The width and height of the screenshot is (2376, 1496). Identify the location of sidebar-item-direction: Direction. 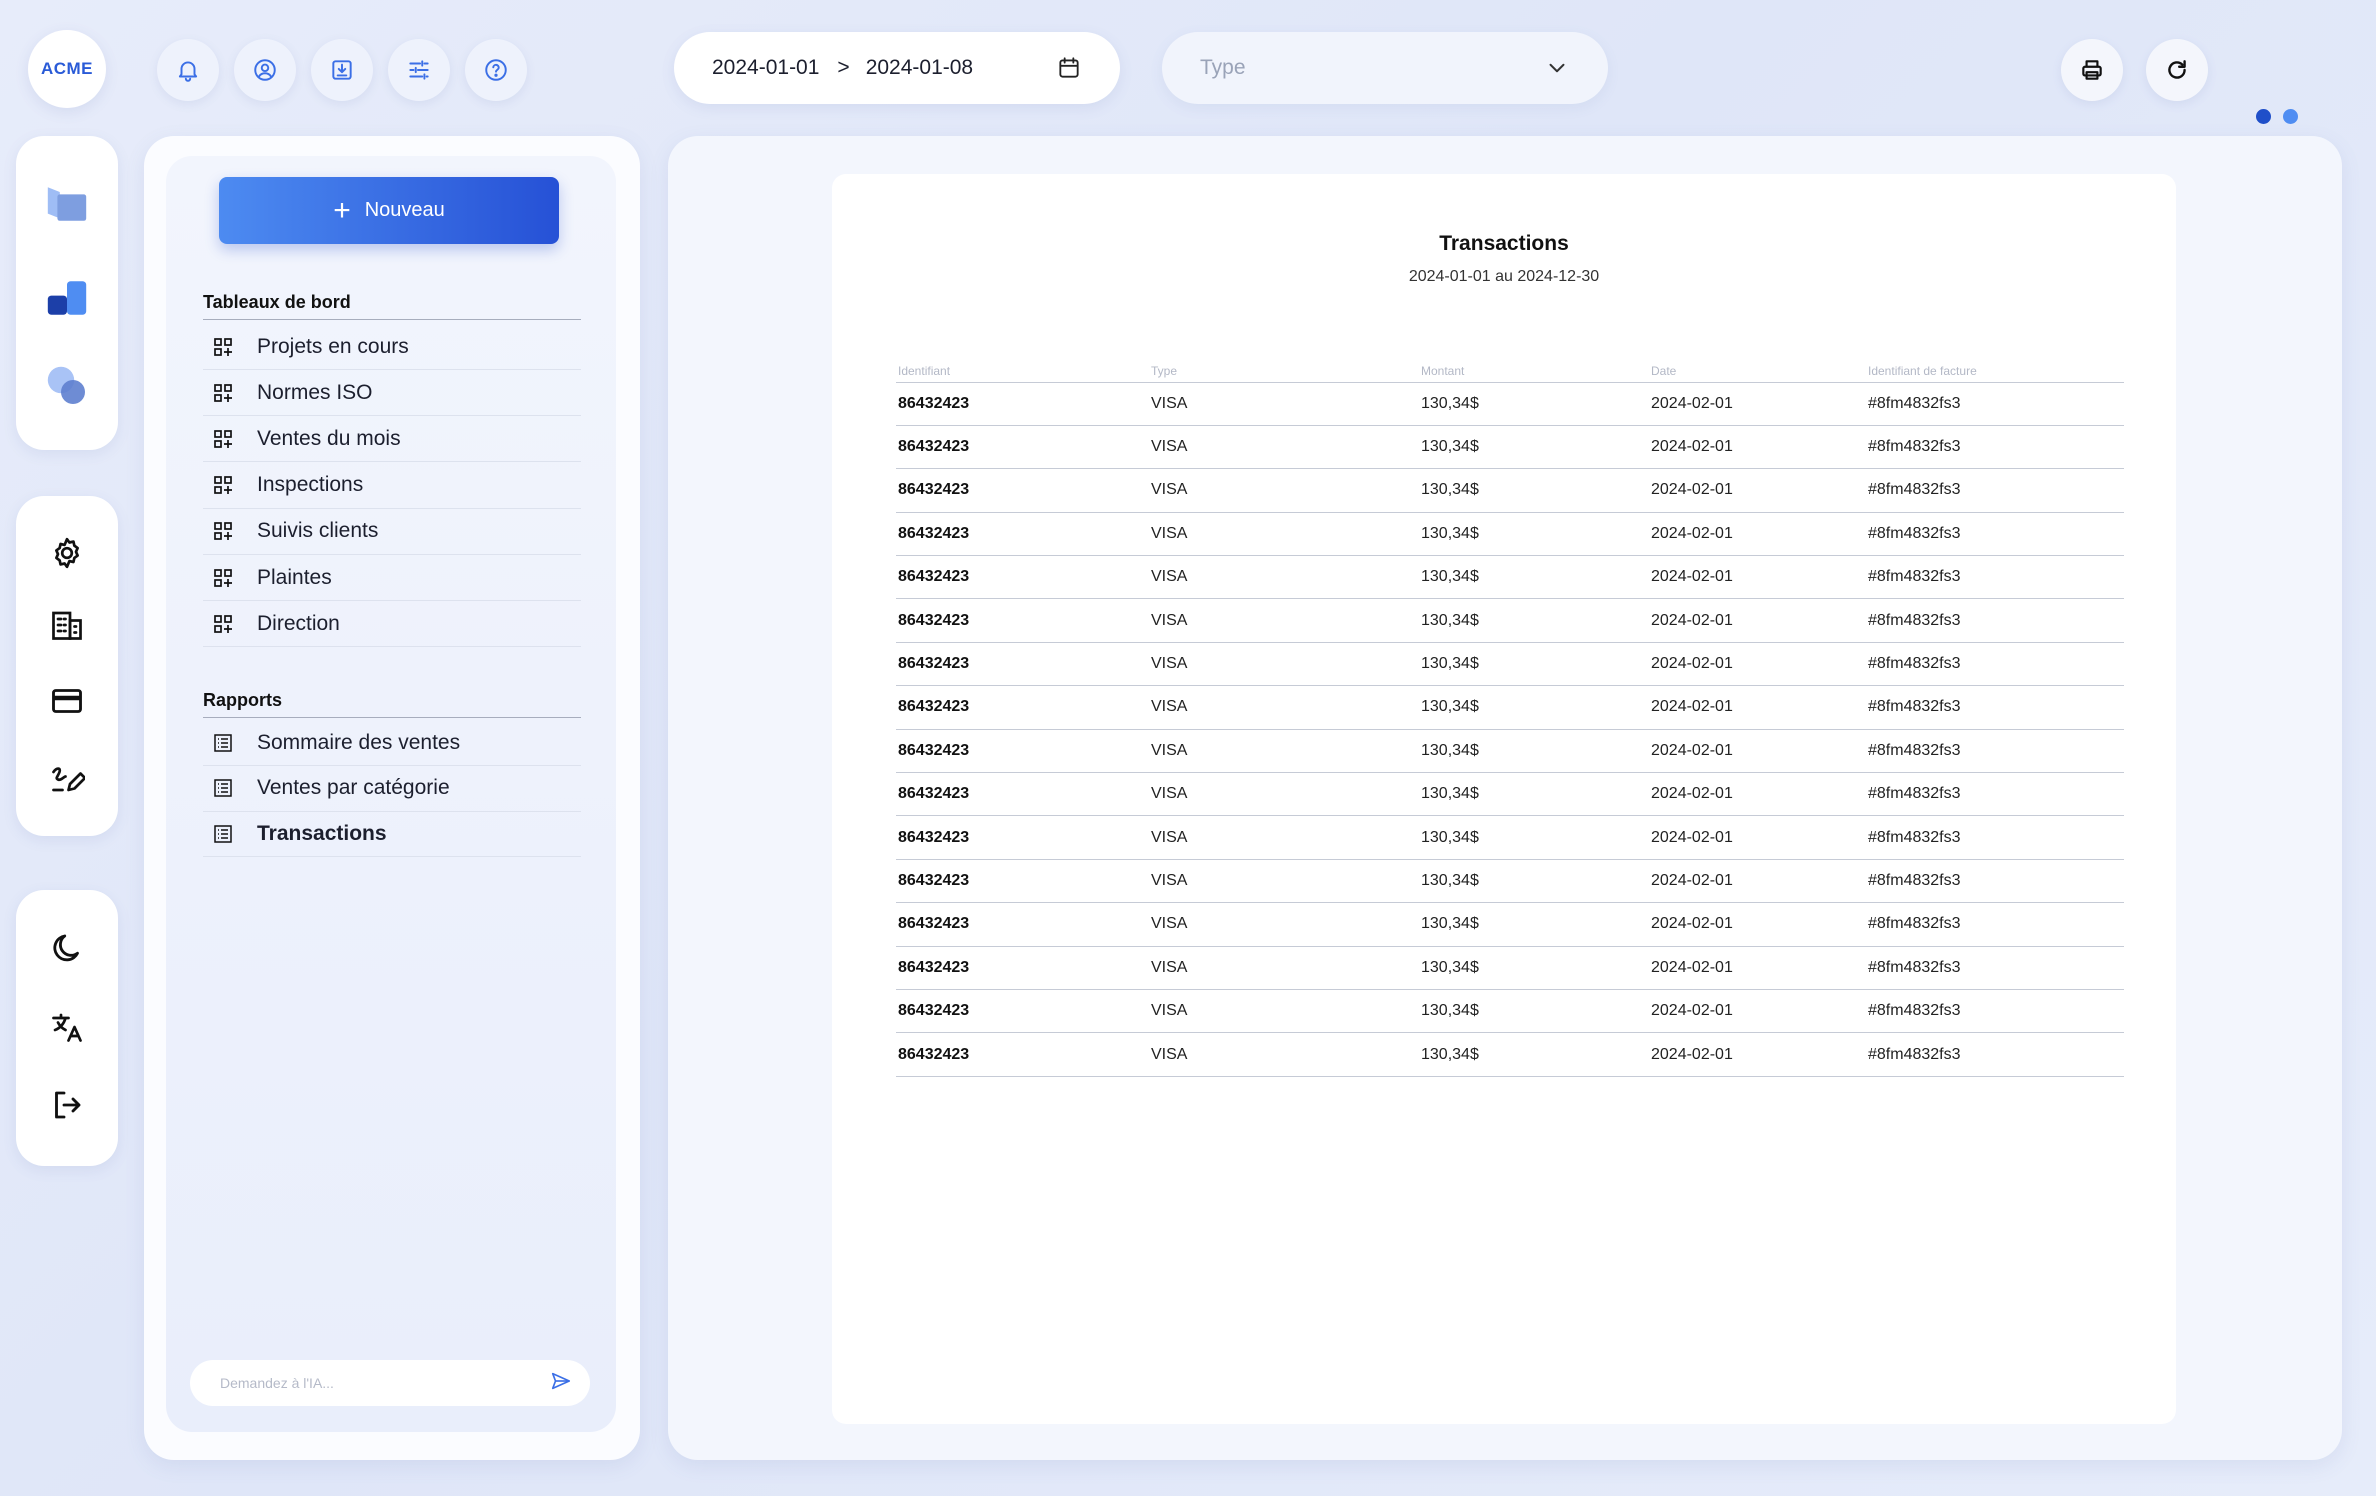
(392, 624).